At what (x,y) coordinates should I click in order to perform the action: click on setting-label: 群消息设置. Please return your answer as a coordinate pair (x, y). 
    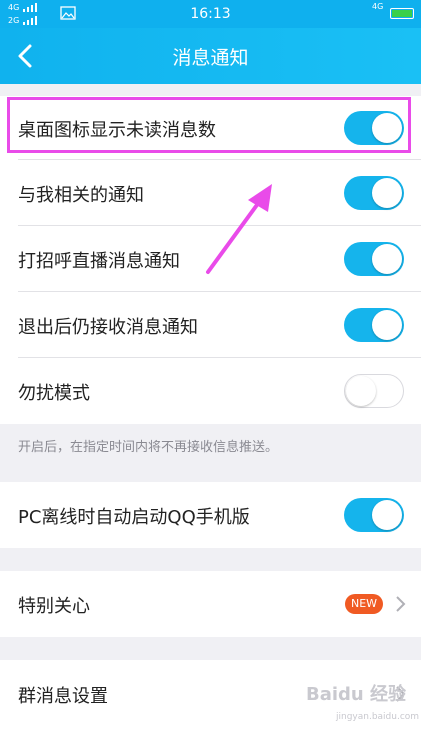
    Looking at the image, I should click on (63, 696).